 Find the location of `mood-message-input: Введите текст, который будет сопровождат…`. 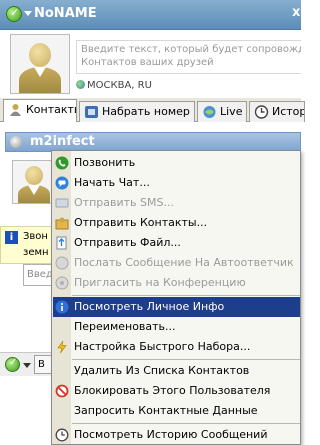

mood-message-input: Введите текст, который будет сопровождат… is located at coordinates (188, 57).